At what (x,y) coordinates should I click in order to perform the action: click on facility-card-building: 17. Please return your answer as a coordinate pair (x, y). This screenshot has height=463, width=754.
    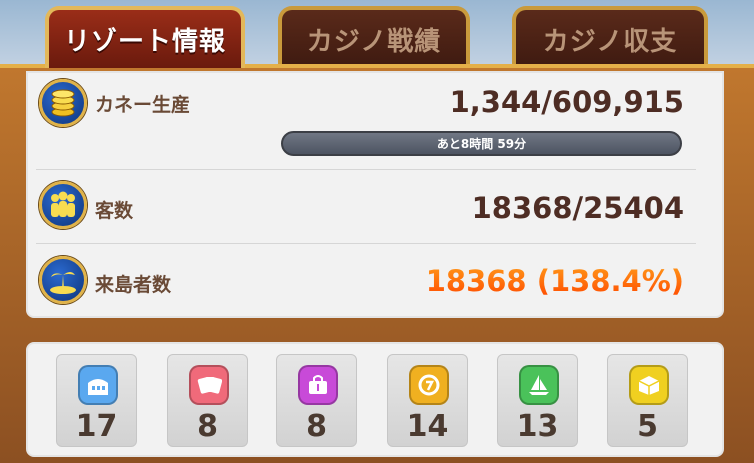
    Looking at the image, I should click on (96, 400).